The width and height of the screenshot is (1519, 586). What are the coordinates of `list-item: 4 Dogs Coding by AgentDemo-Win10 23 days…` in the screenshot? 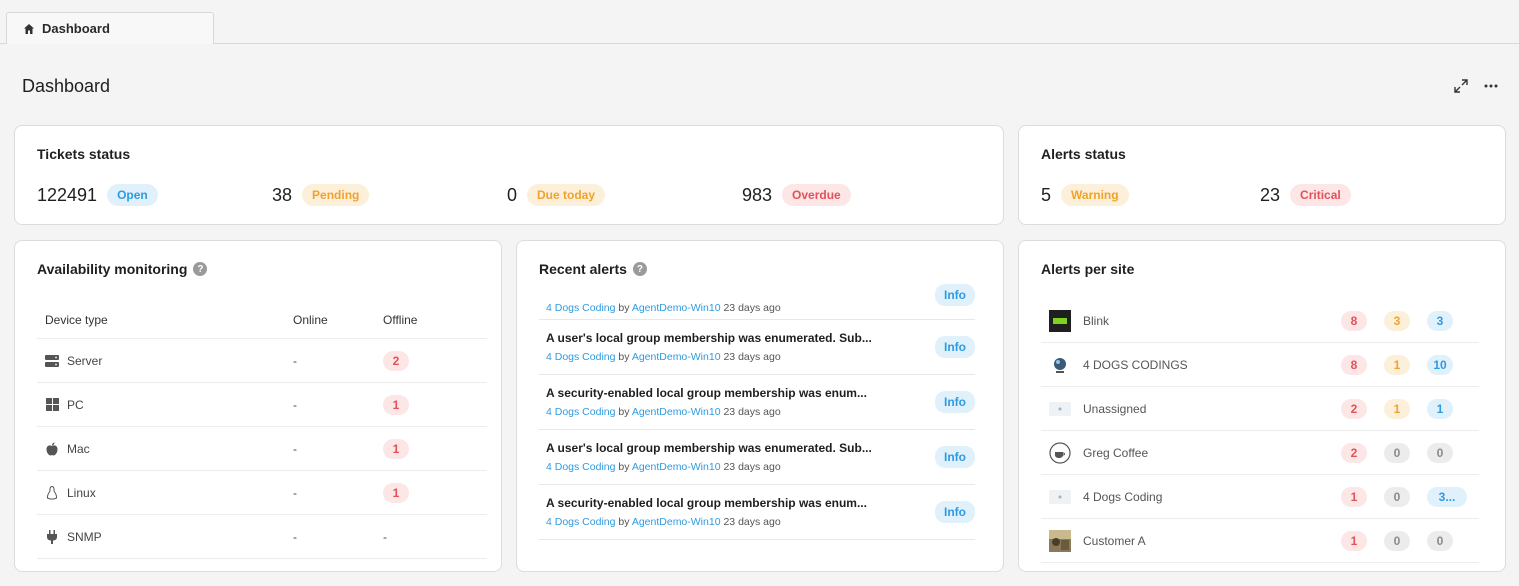 It's located at (757, 302).